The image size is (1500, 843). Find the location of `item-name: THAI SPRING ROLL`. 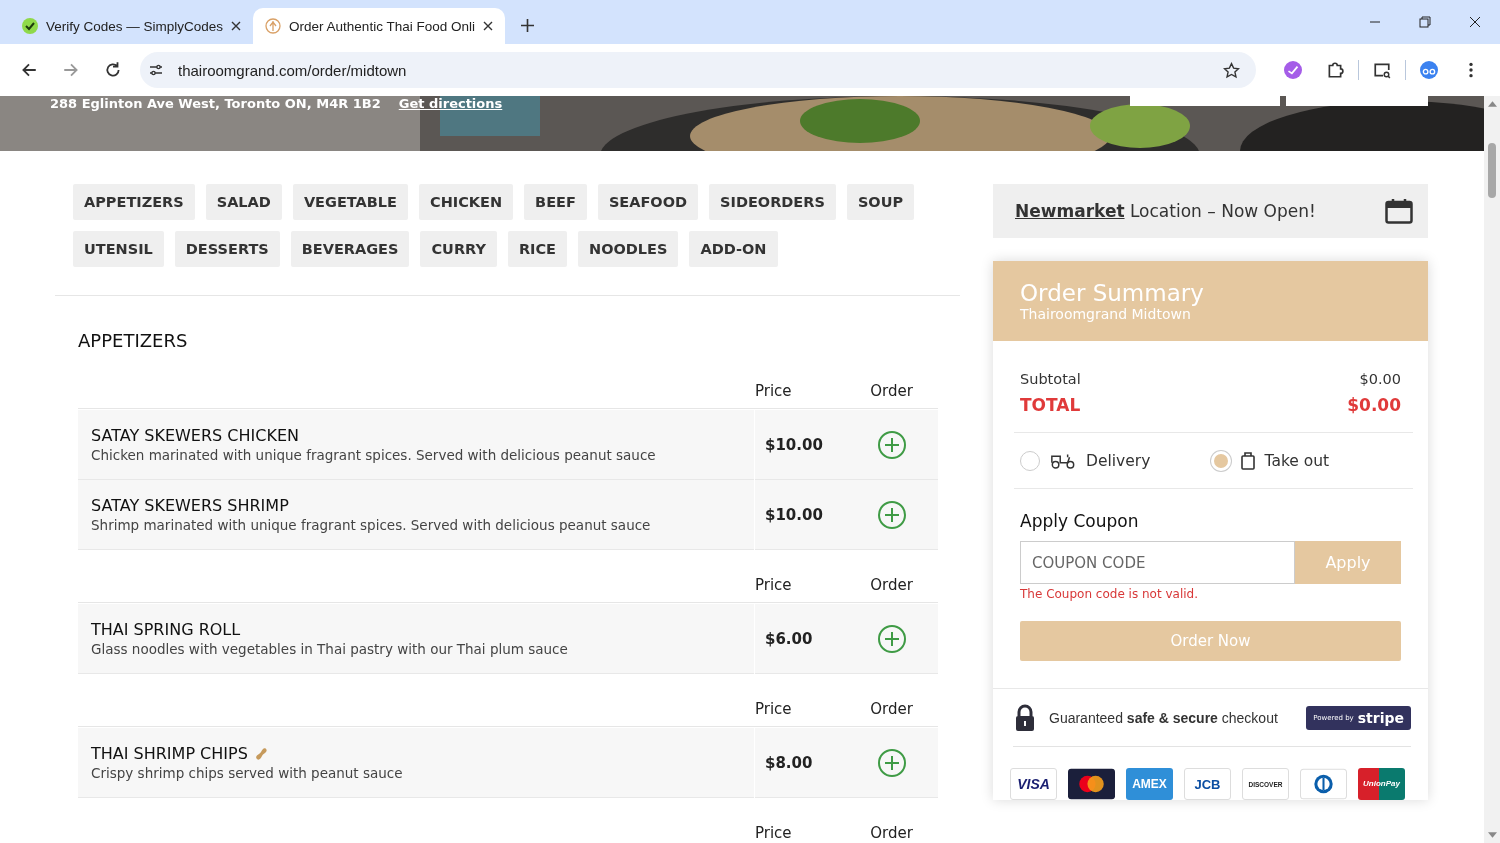

item-name: THAI SPRING ROLL is located at coordinates (166, 629).